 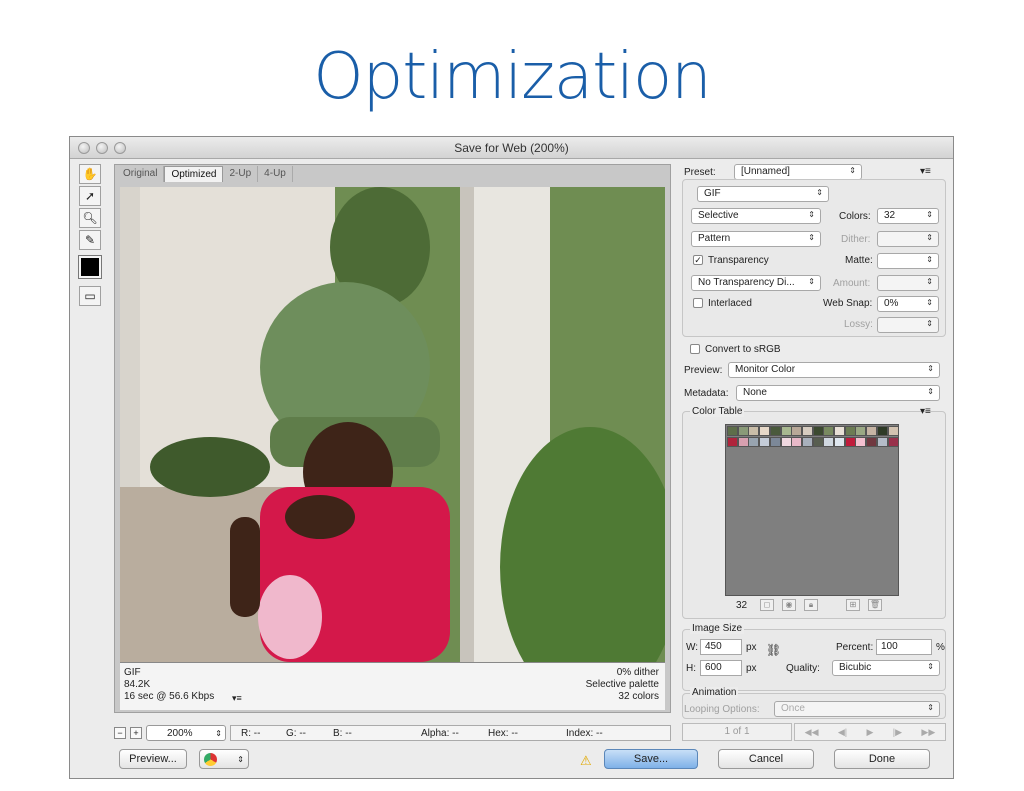 What do you see at coordinates (90, 240) in the screenshot?
I see `eyedropper-tool-icon: ✎` at bounding box center [90, 240].